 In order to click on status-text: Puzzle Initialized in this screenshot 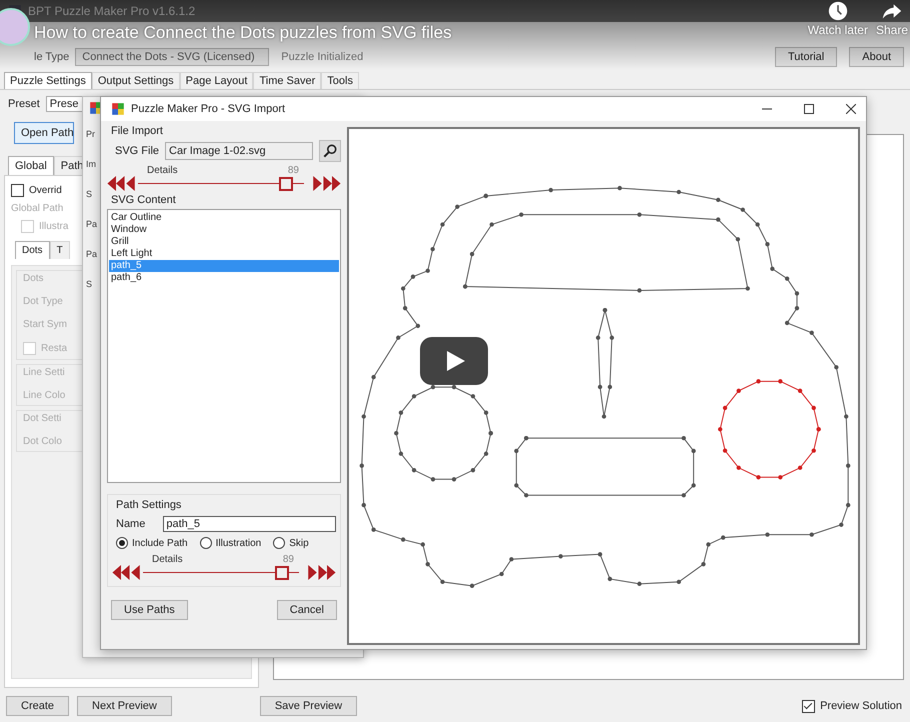, I will do `click(322, 57)`.